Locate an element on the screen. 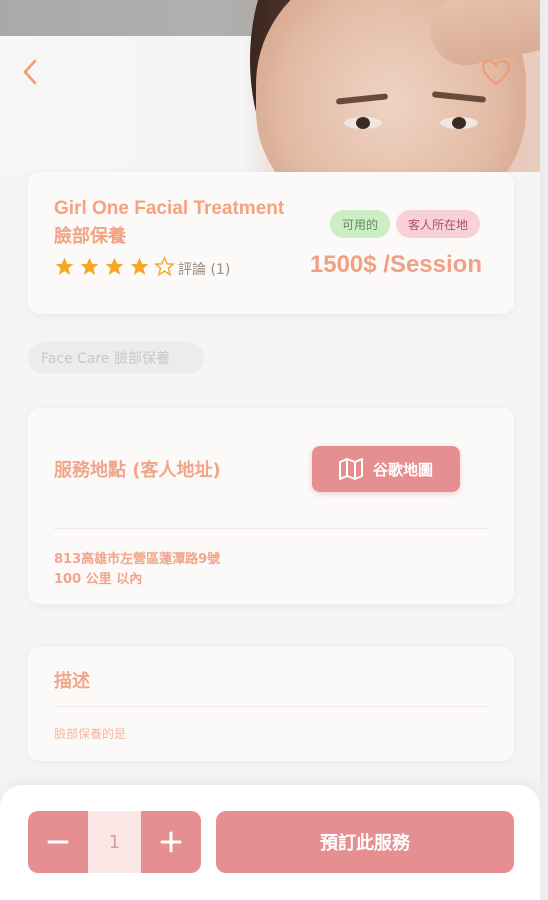  service-distance: 100 公里 以內 is located at coordinates (98, 579).